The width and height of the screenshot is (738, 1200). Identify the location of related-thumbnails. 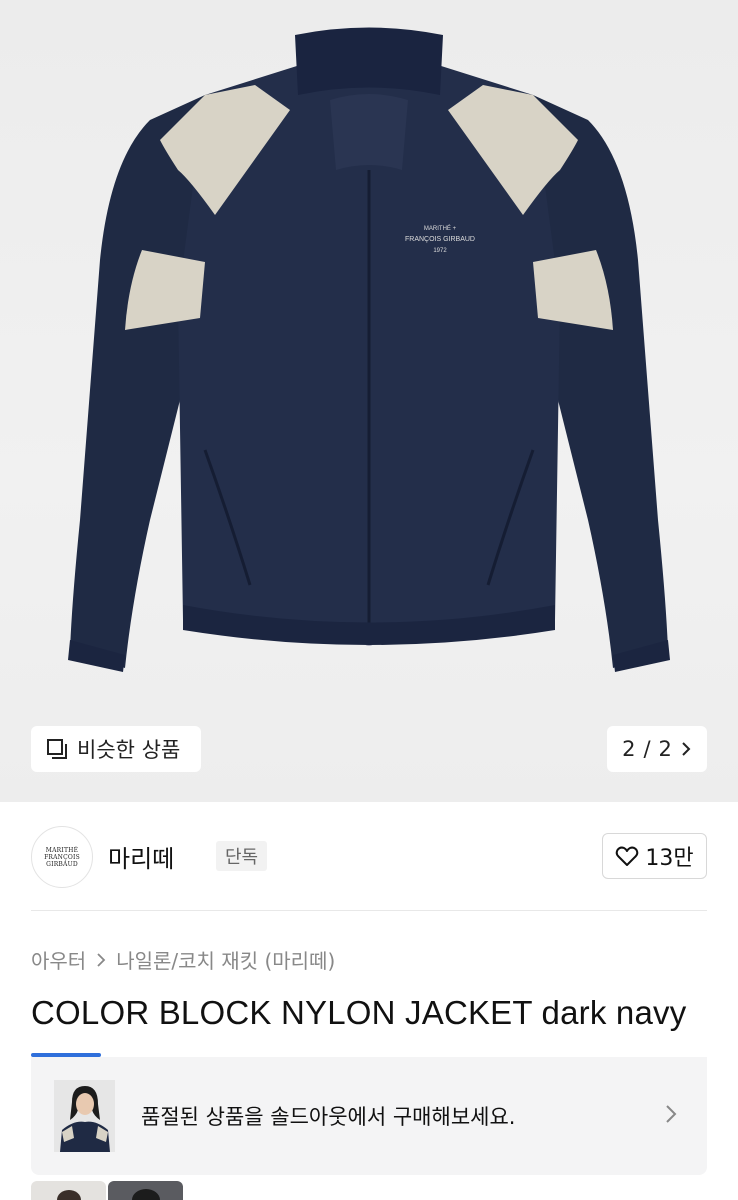
(107, 1190).